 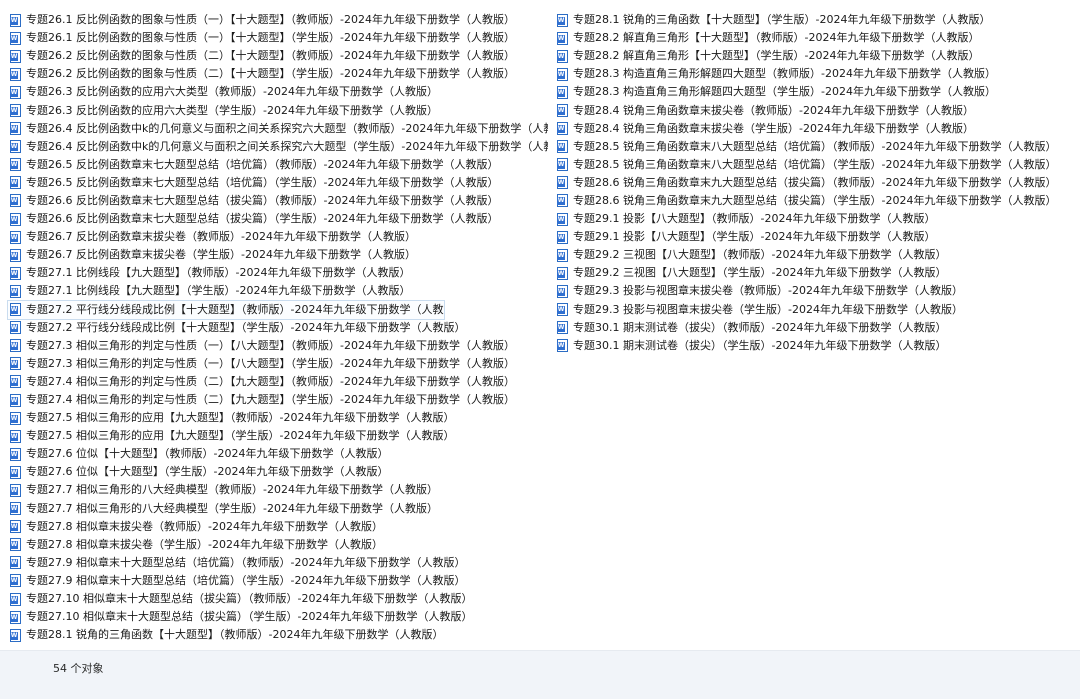 What do you see at coordinates (815, 328) in the screenshot?
I see `file-item: 专题30.1 期末测试卷（拔尖）（教师版）-2024年九年级下册数学（人教版）` at bounding box center [815, 328].